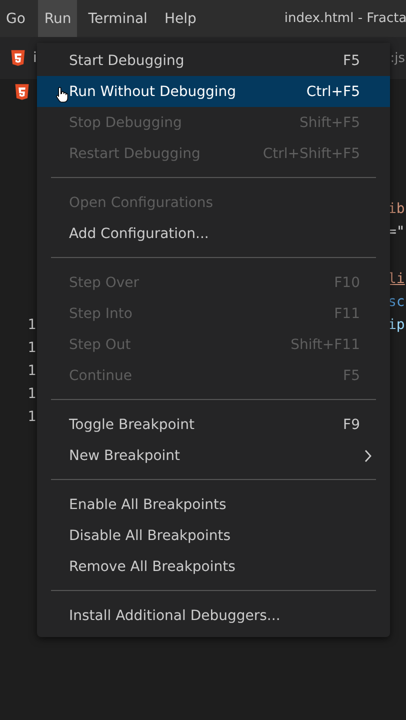  What do you see at coordinates (396, 278) in the screenshot?
I see `code-text: li` at bounding box center [396, 278].